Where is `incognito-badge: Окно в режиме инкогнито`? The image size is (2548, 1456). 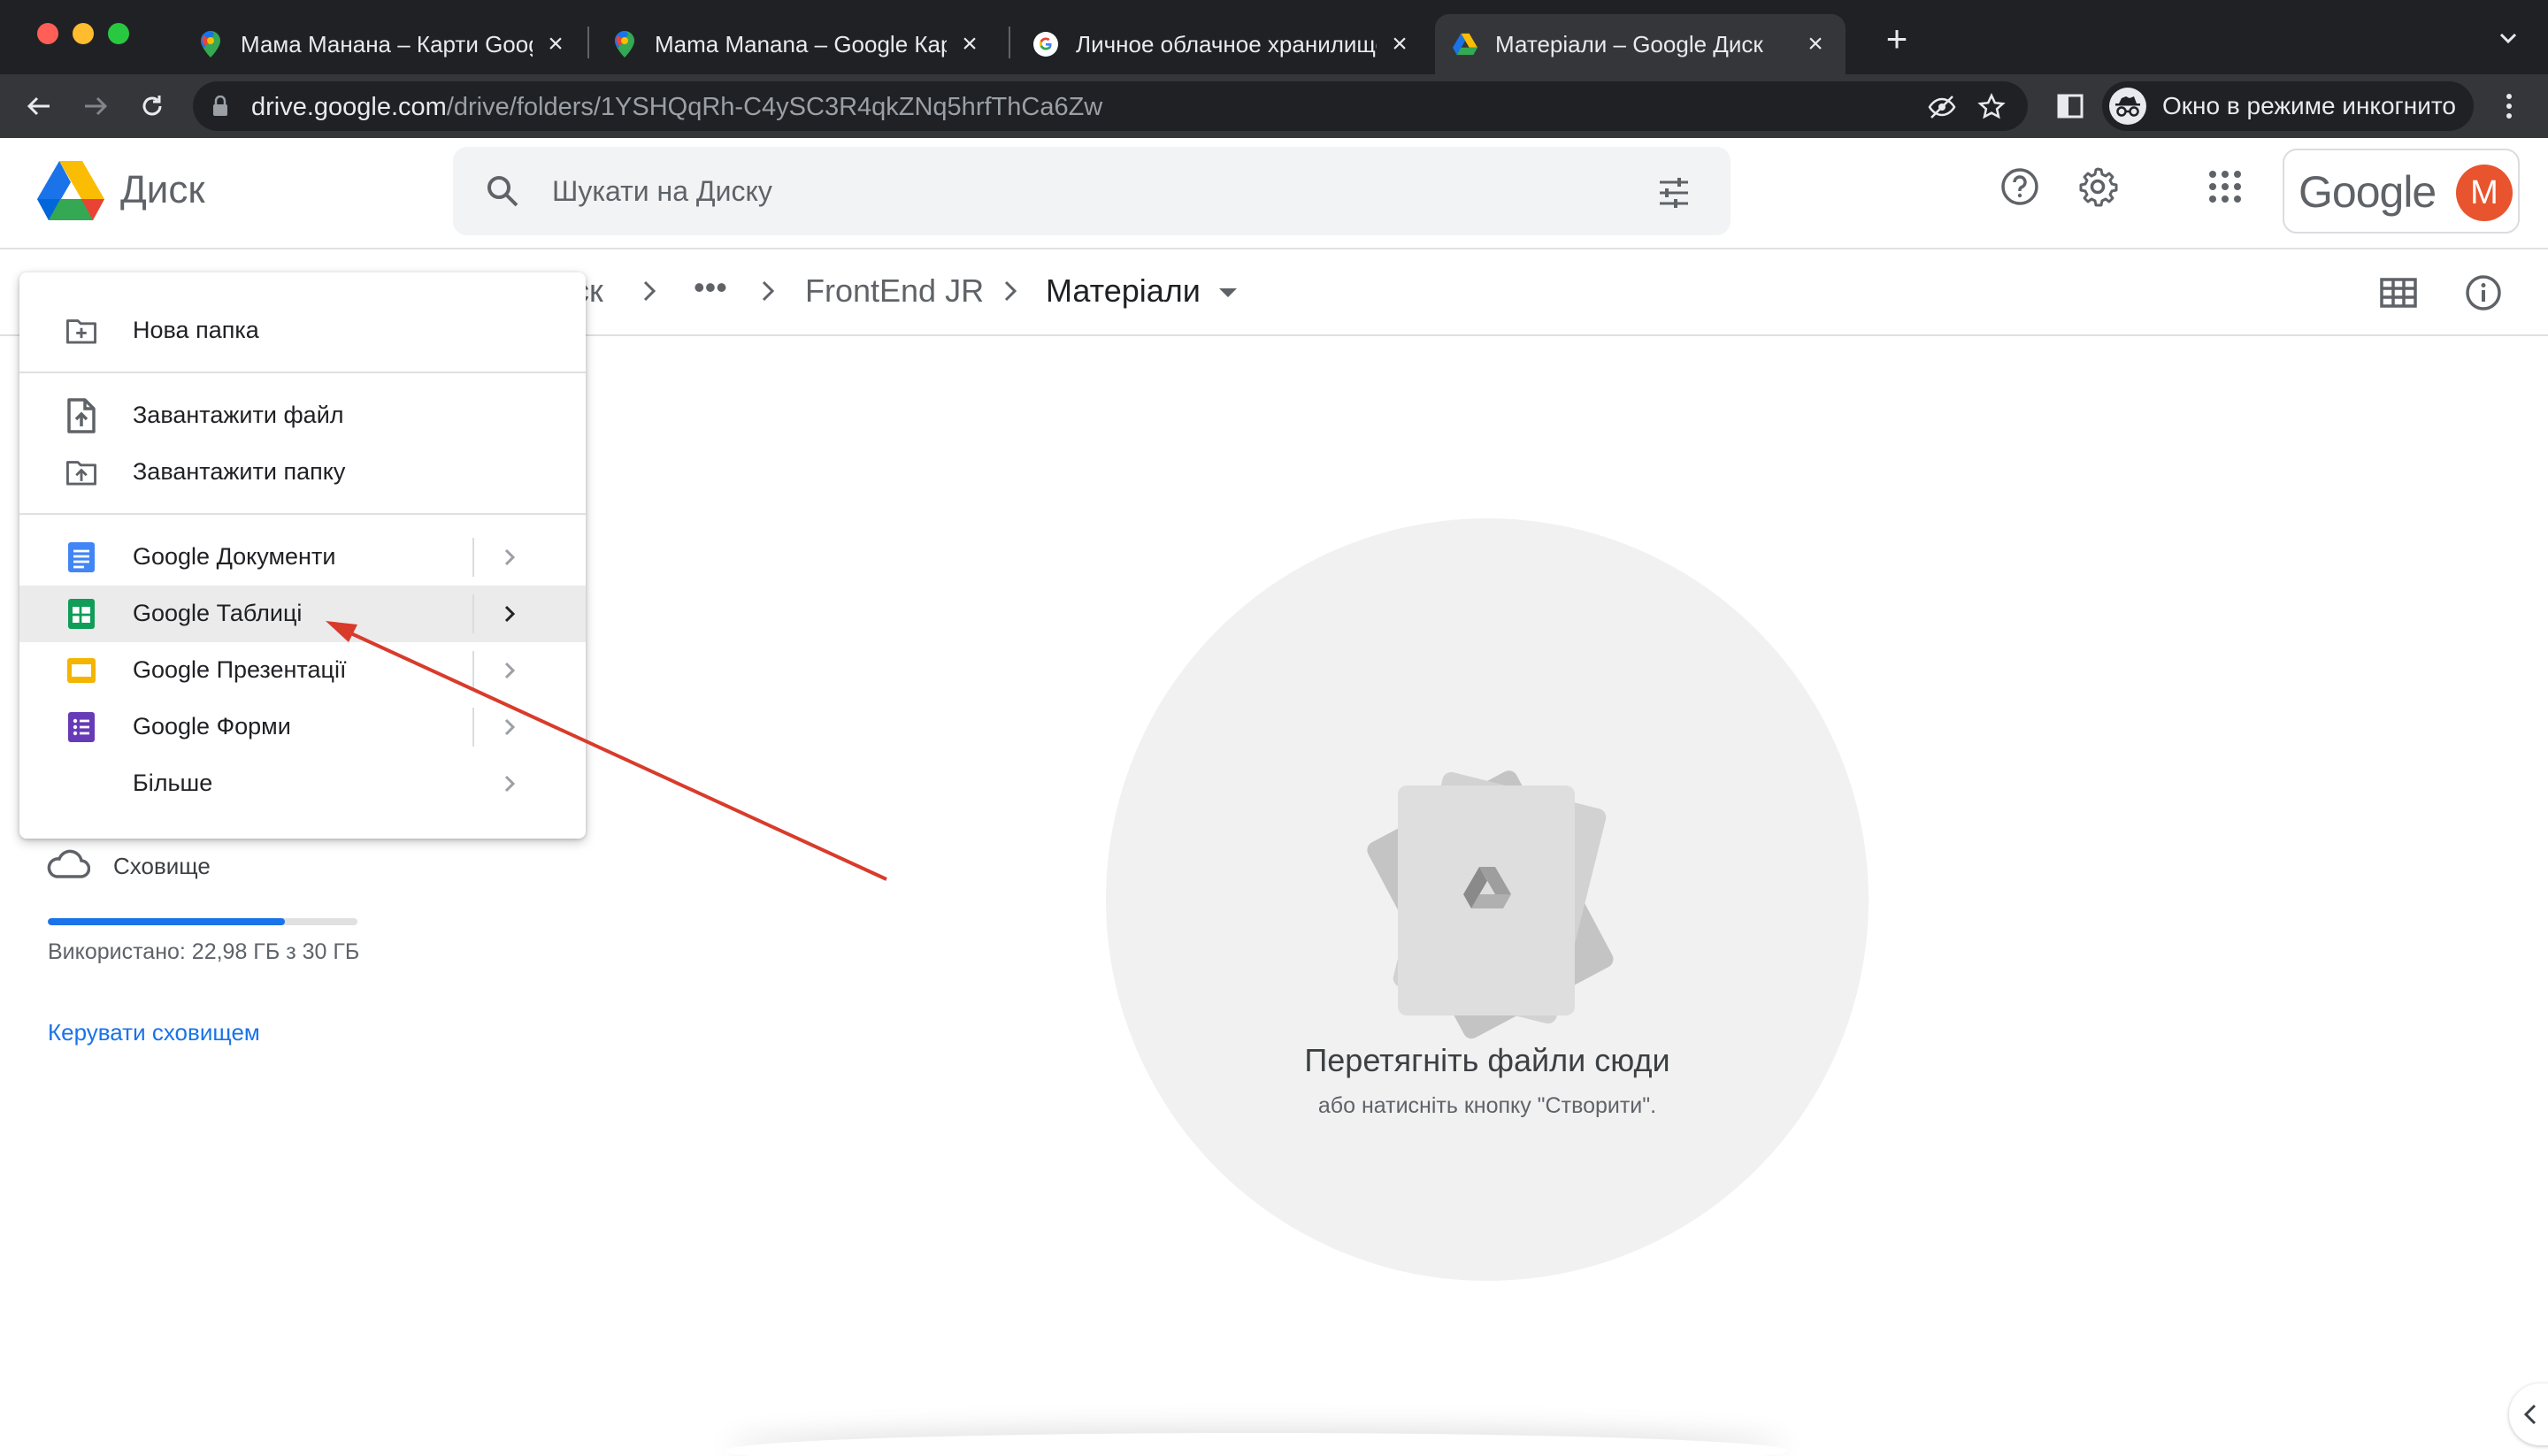 incognito-badge: Окно в режиме инкогнито is located at coordinates (2288, 106).